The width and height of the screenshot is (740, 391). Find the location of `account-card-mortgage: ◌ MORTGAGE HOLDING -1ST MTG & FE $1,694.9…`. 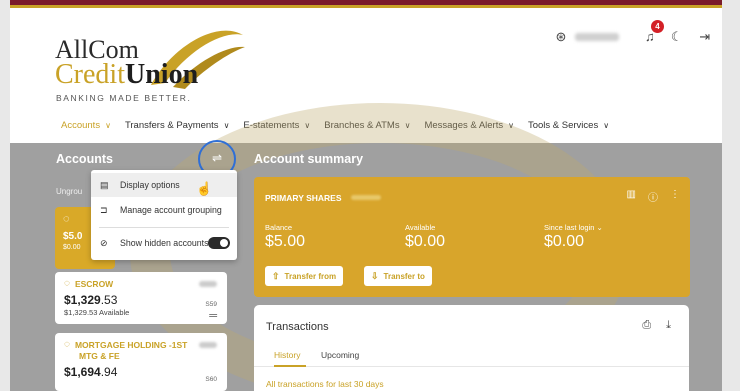

account-card-mortgage: ◌ MORTGAGE HOLDING -1ST MTG & FE $1,694.9… is located at coordinates (141, 362).